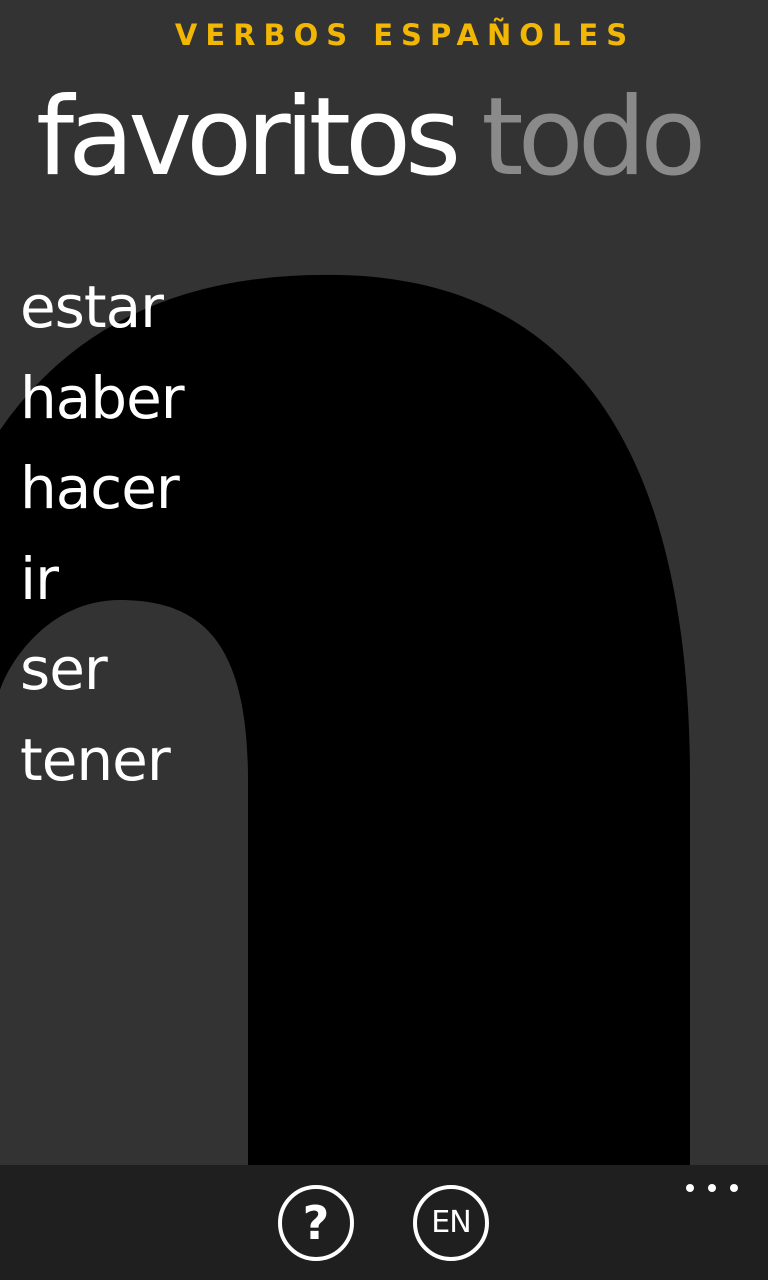  What do you see at coordinates (102, 488) in the screenshot?
I see `list-item-hacer: hacer` at bounding box center [102, 488].